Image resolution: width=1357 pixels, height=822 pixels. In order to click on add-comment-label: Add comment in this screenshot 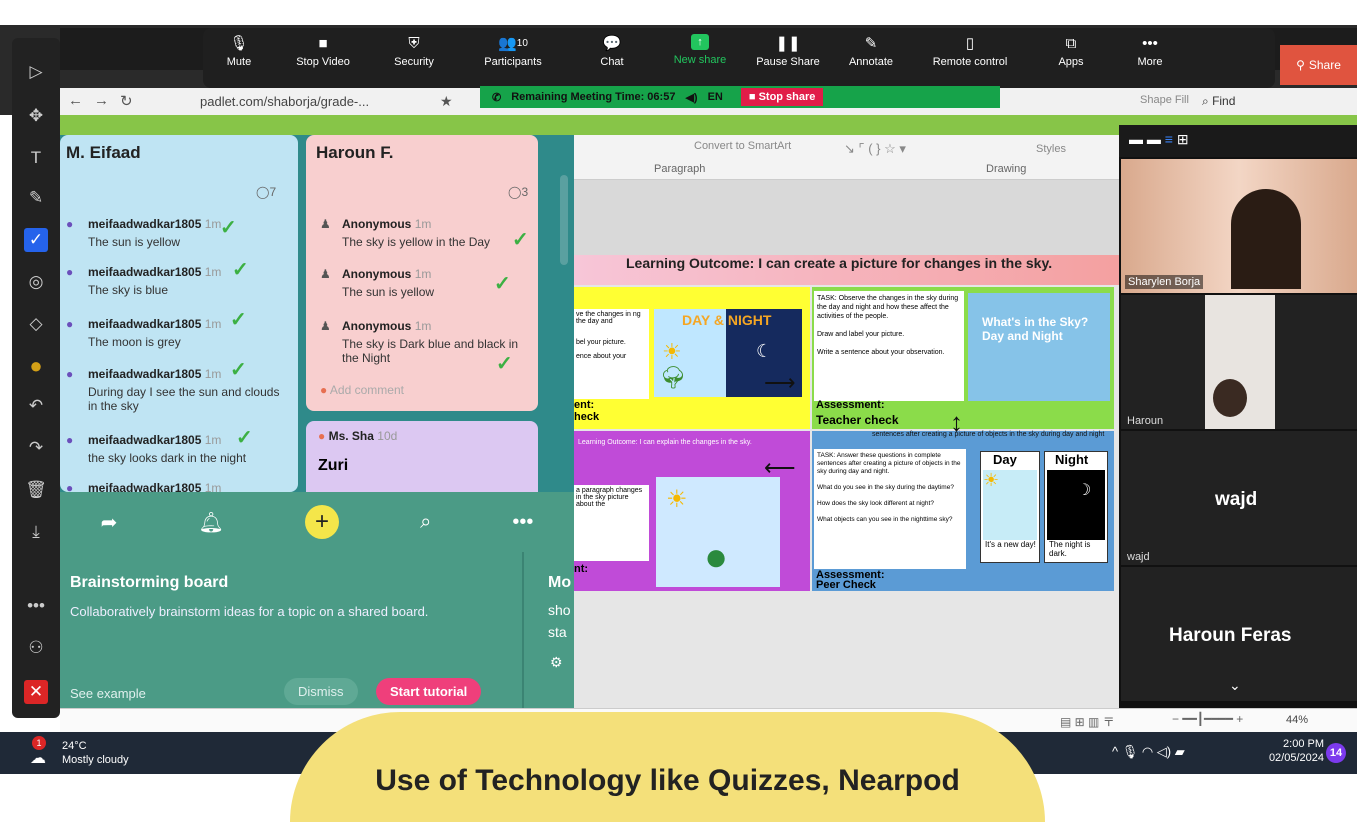, I will do `click(366, 390)`.